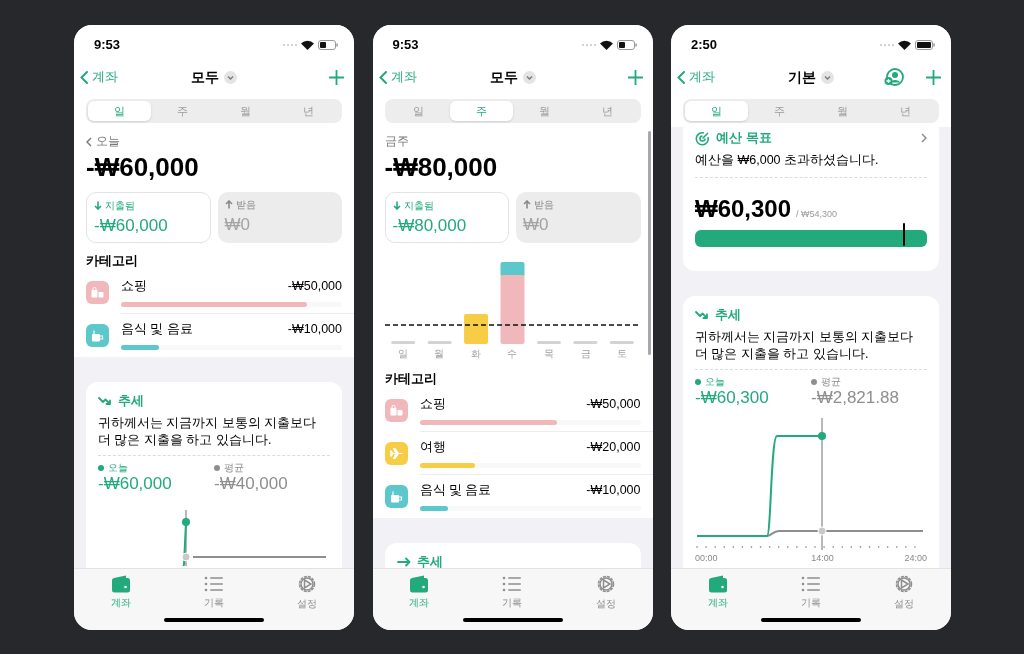  Describe the element at coordinates (512, 354) in the screenshot. I see `day-label: 수` at that location.